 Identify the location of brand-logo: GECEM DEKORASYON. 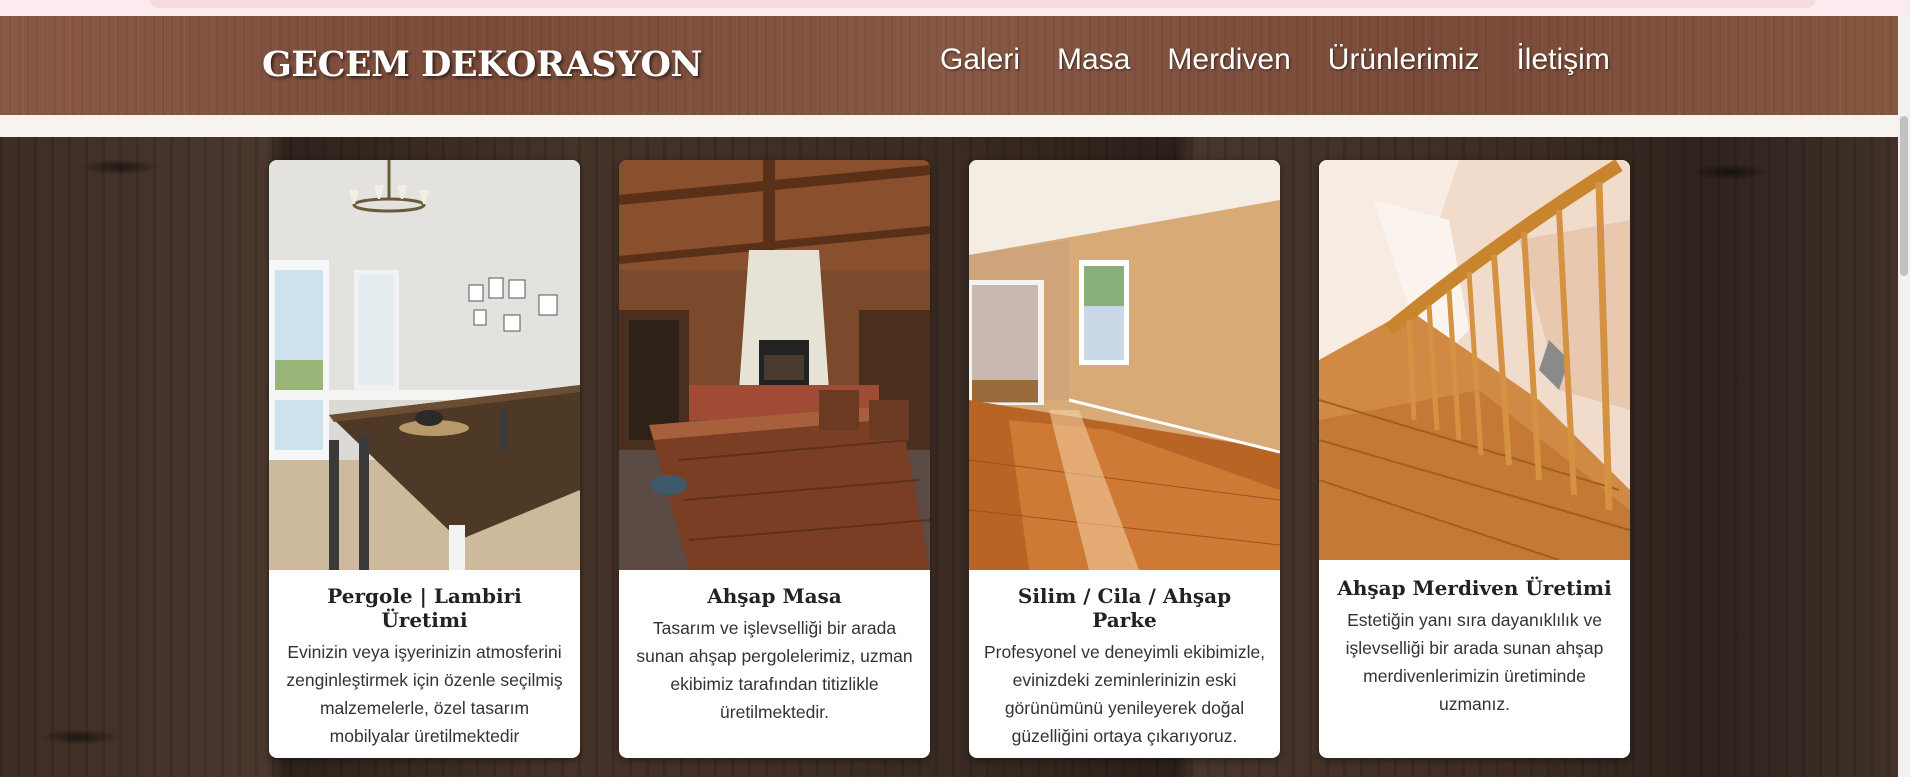
(482, 64).